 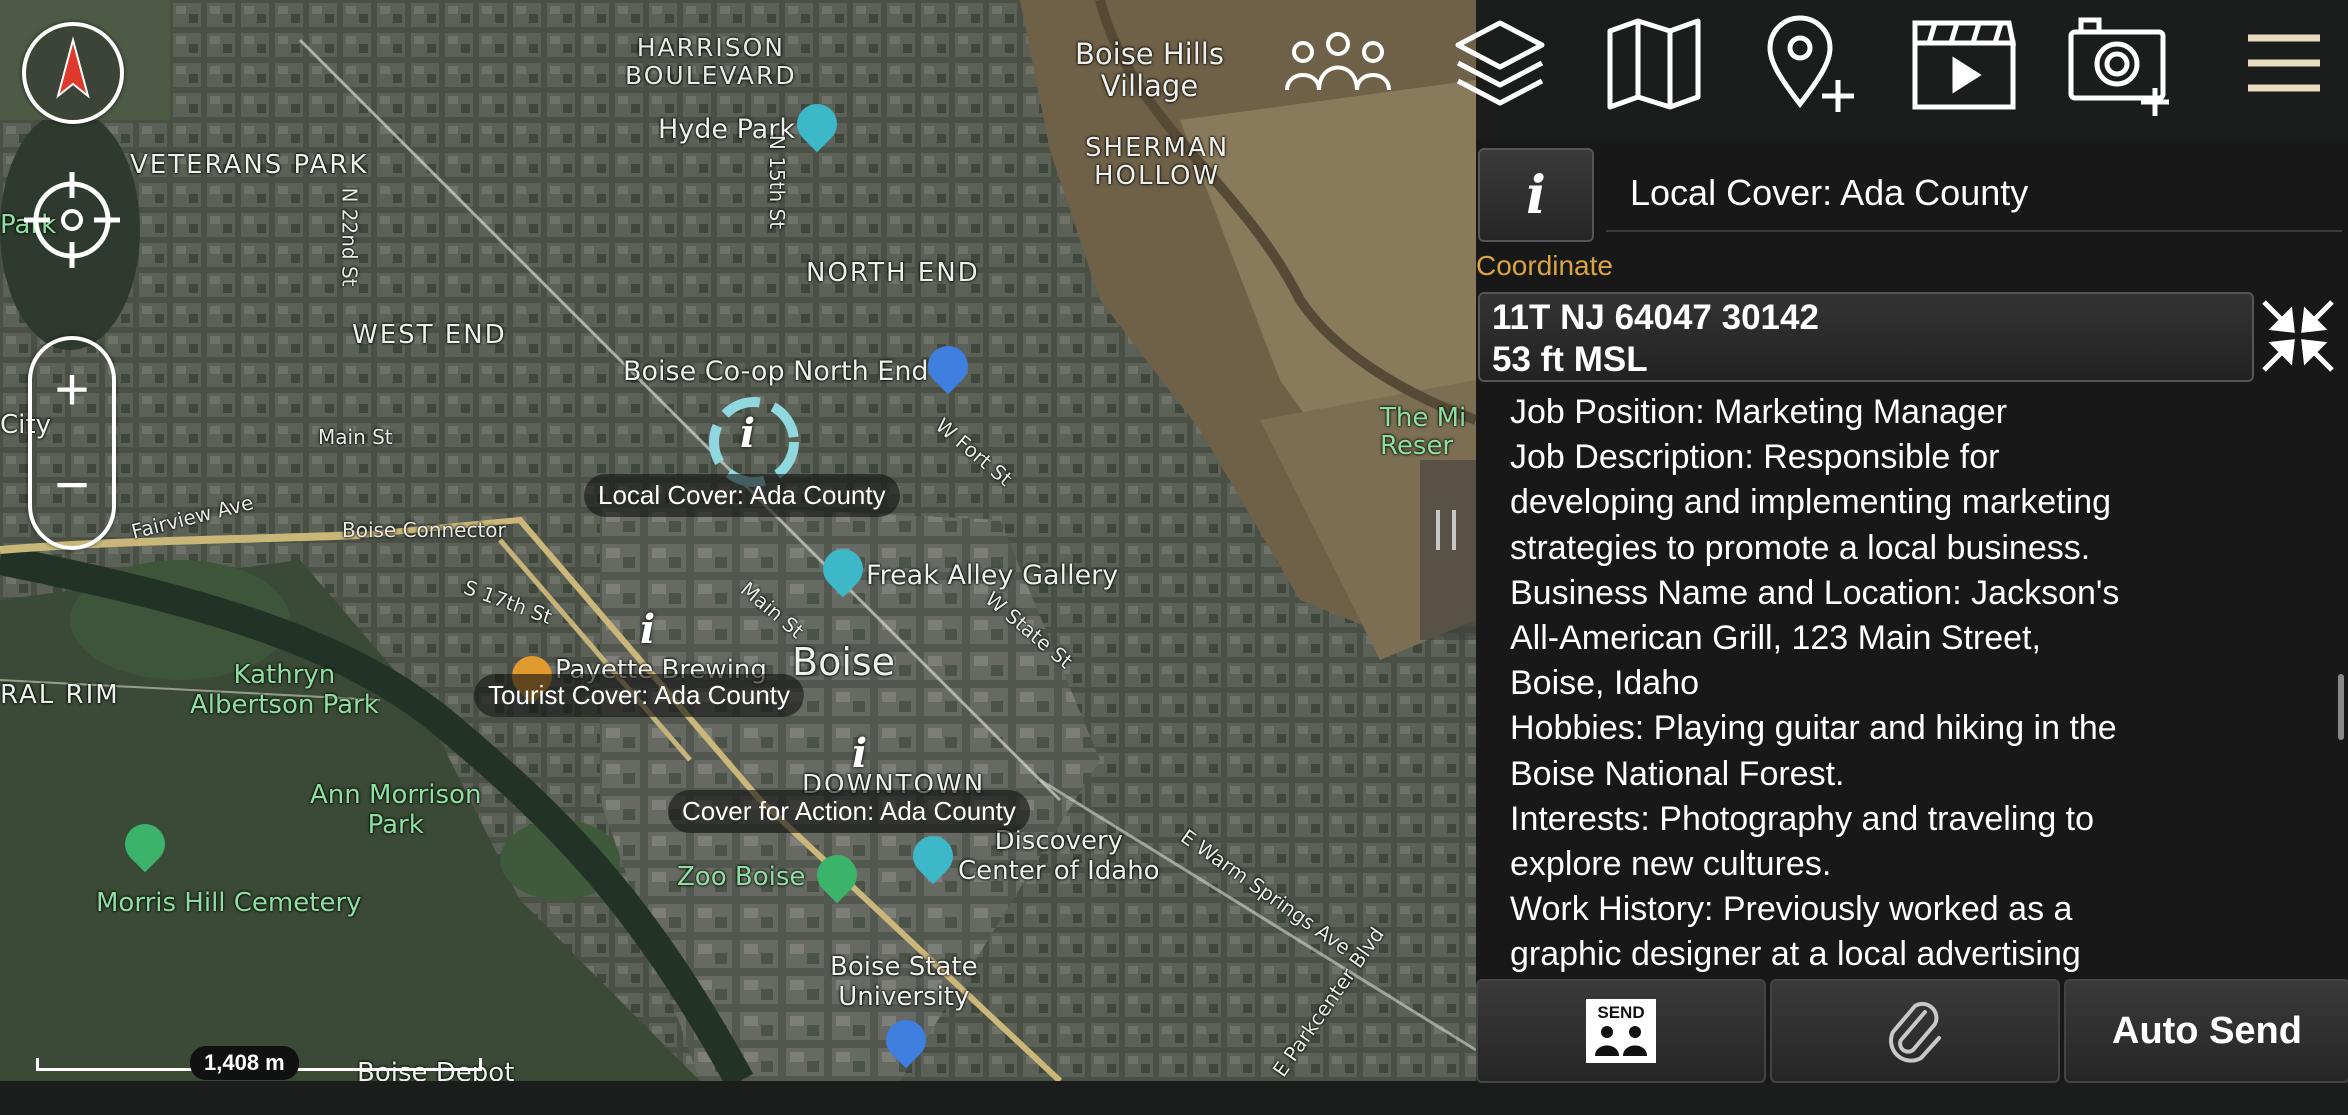 I want to click on enter-coordinate-icon, so click(x=2298, y=336).